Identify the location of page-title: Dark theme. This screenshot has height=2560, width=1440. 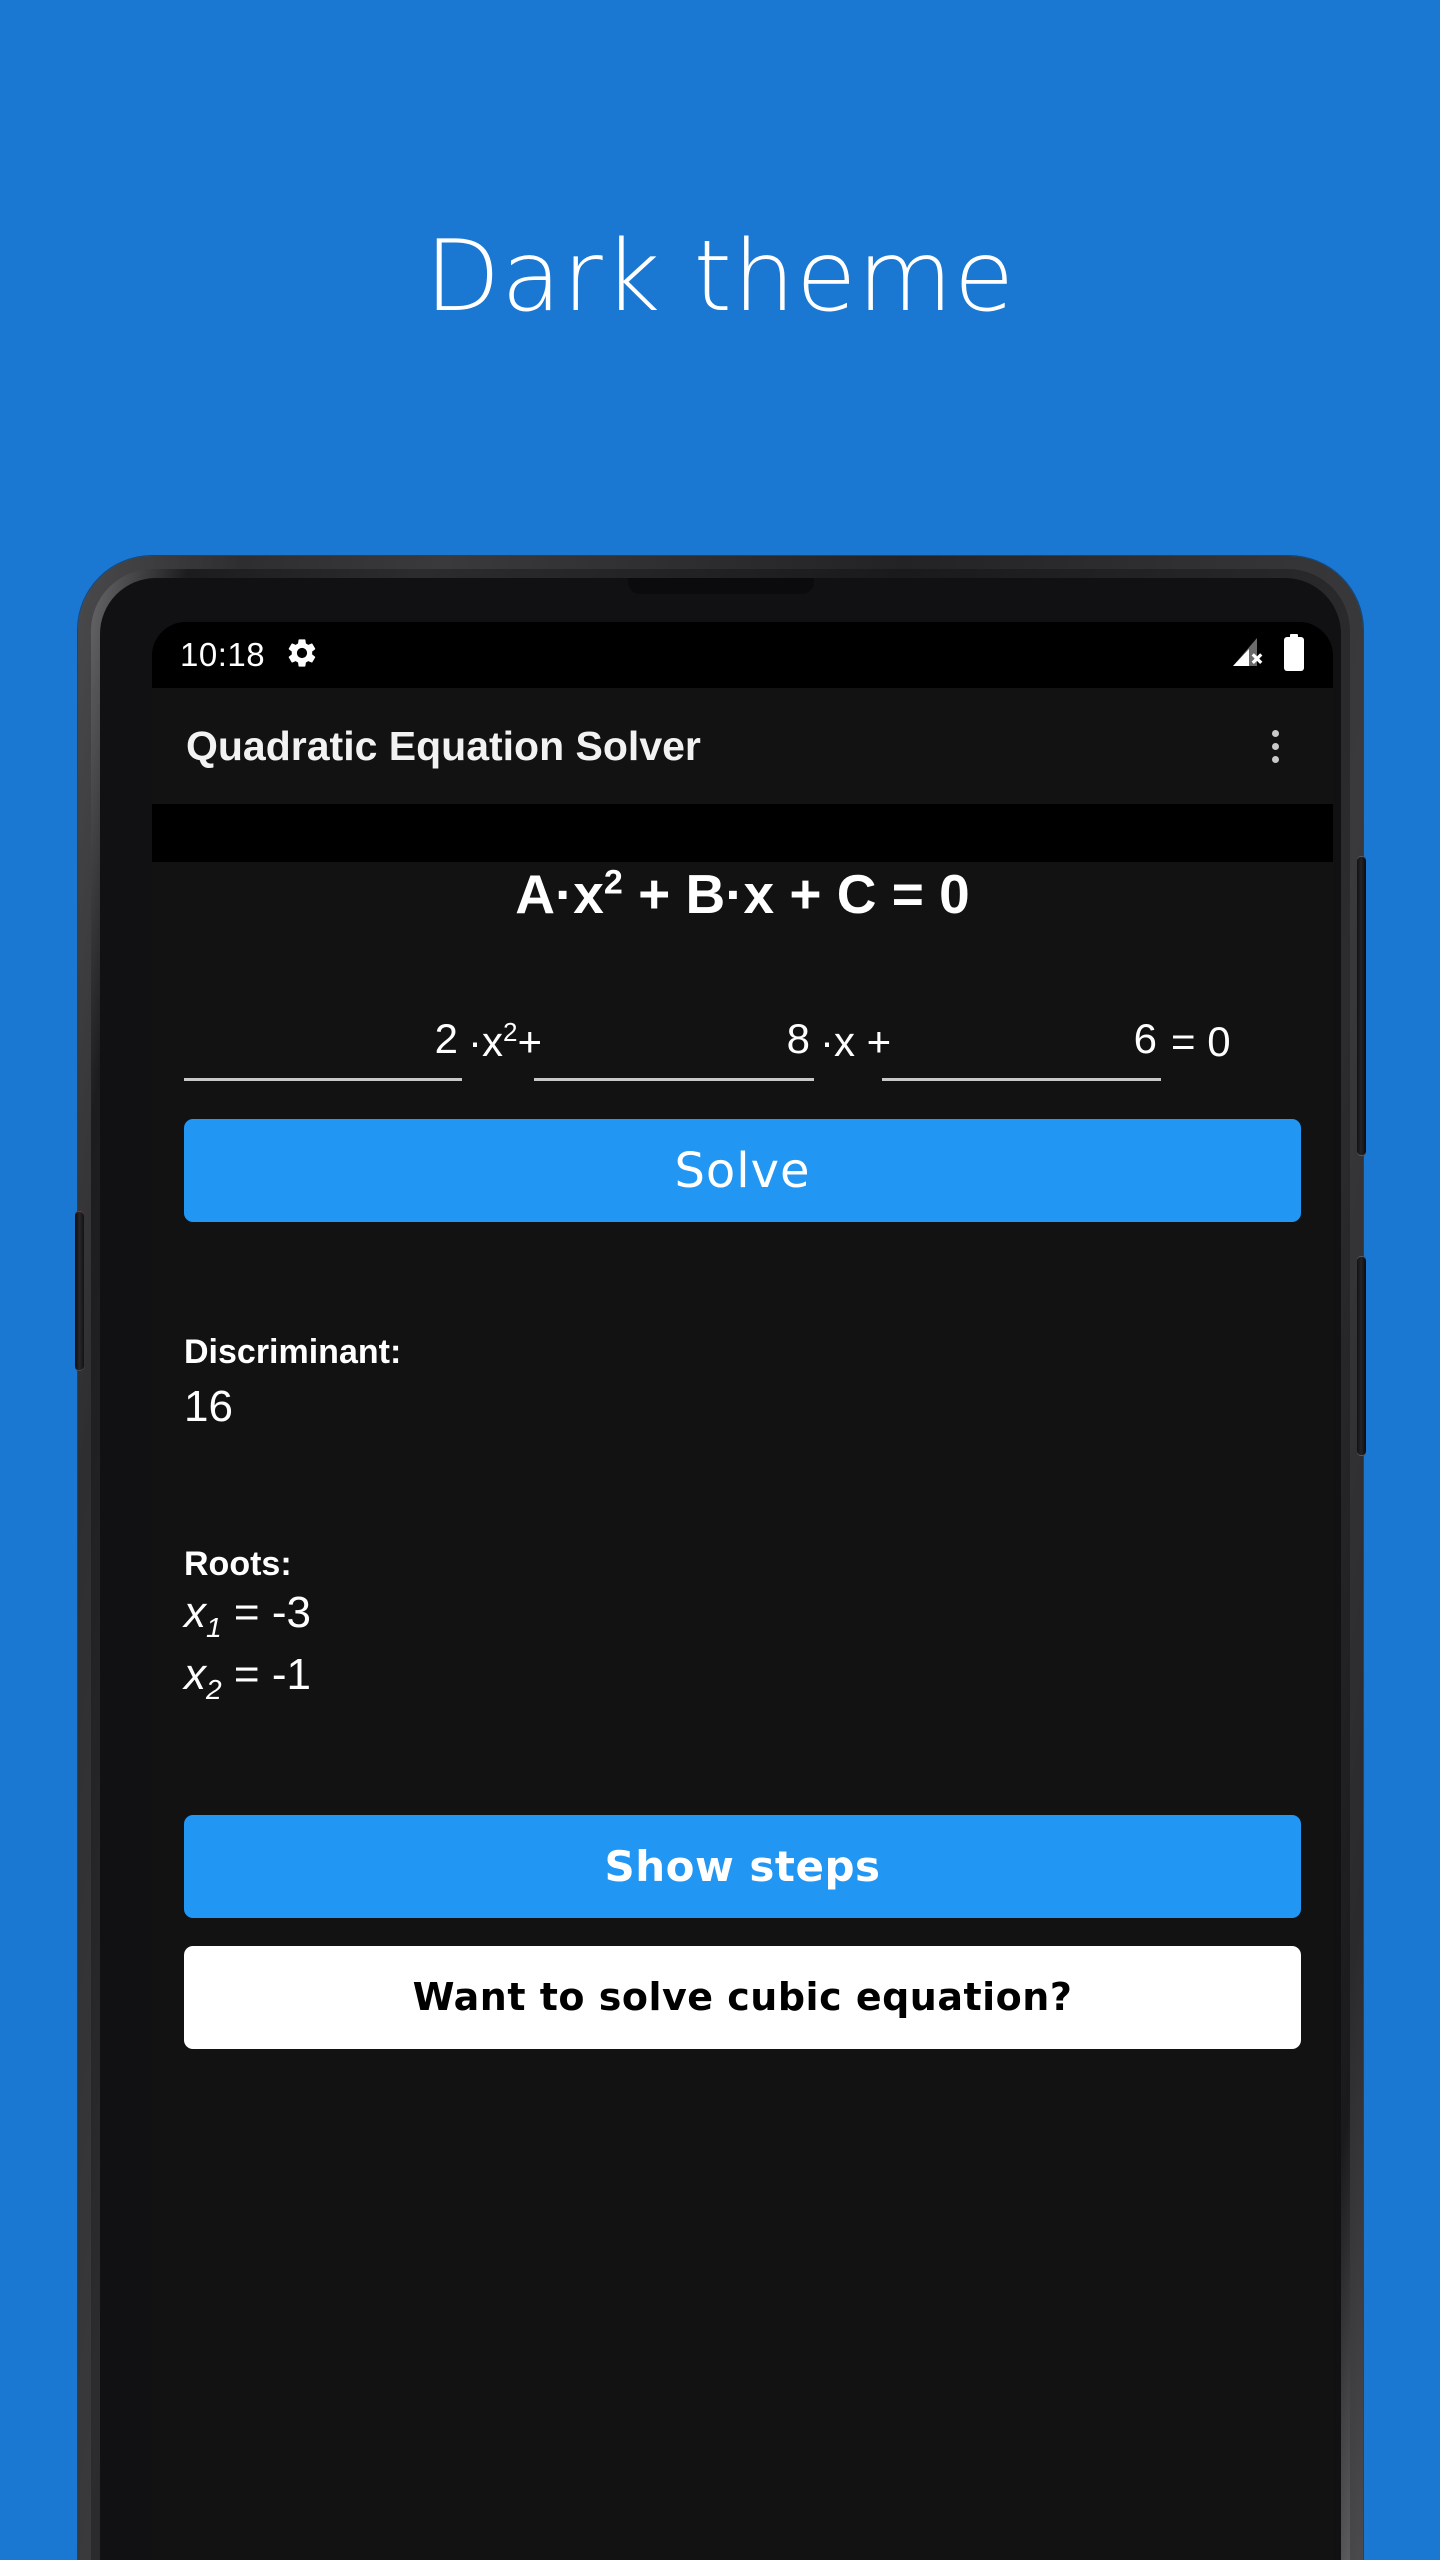
(720, 277).